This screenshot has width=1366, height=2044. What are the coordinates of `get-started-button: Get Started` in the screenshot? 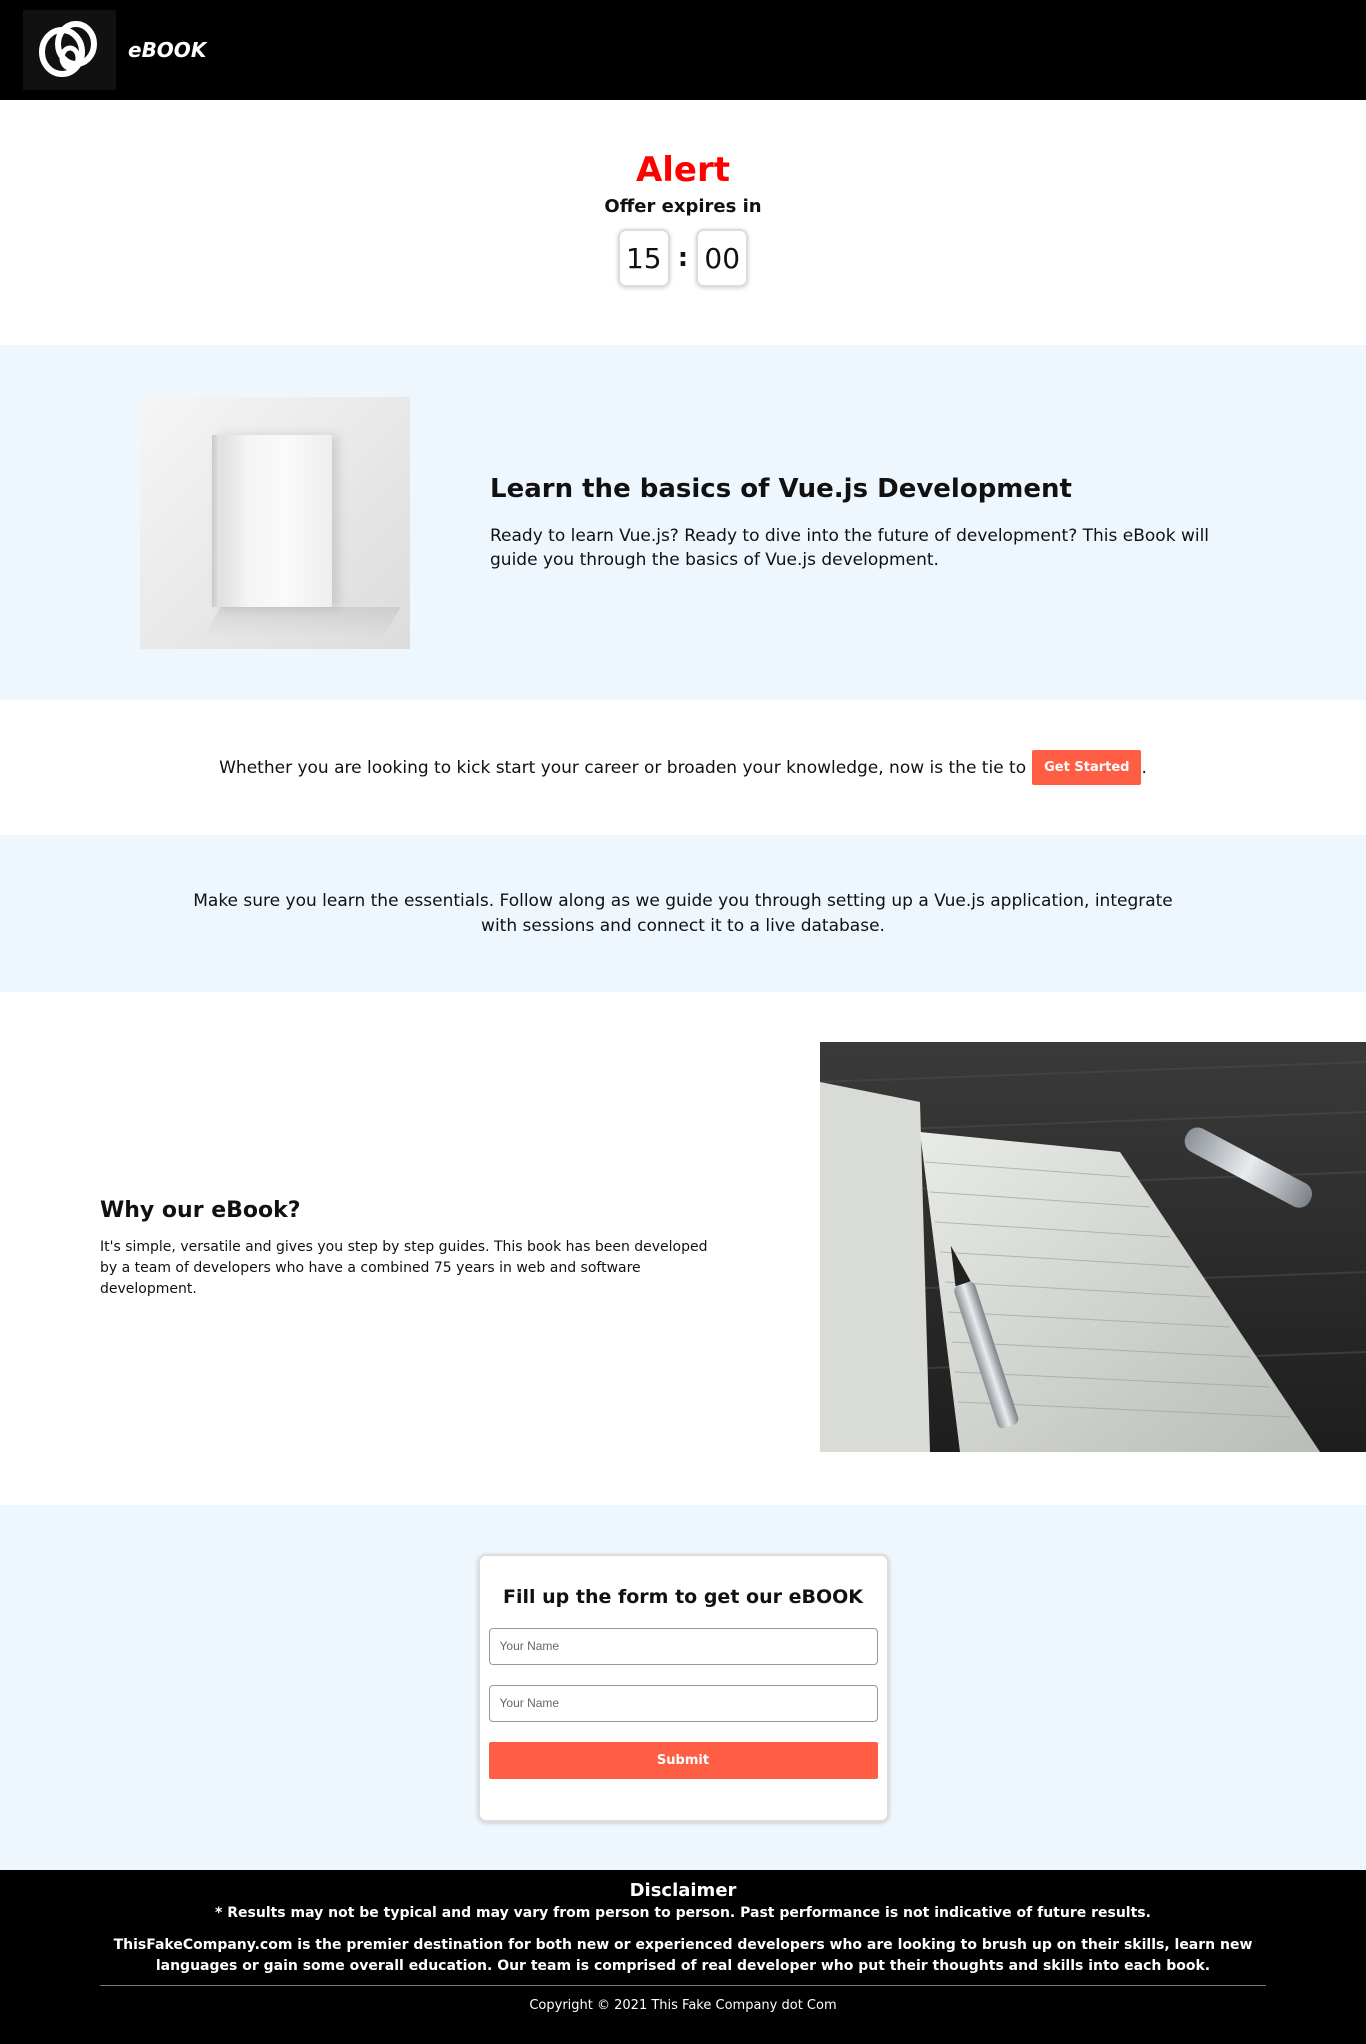 It's located at (1087, 767).